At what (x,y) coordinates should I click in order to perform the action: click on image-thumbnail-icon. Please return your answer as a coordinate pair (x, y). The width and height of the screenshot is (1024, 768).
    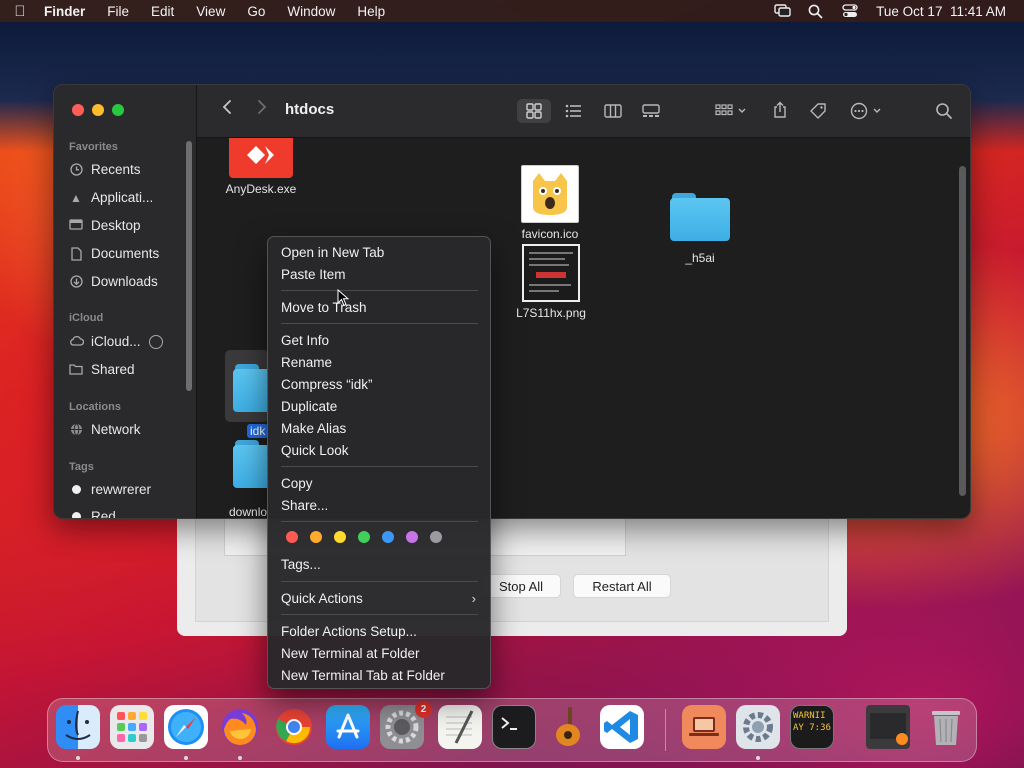
    Looking at the image, I should click on (551, 273).